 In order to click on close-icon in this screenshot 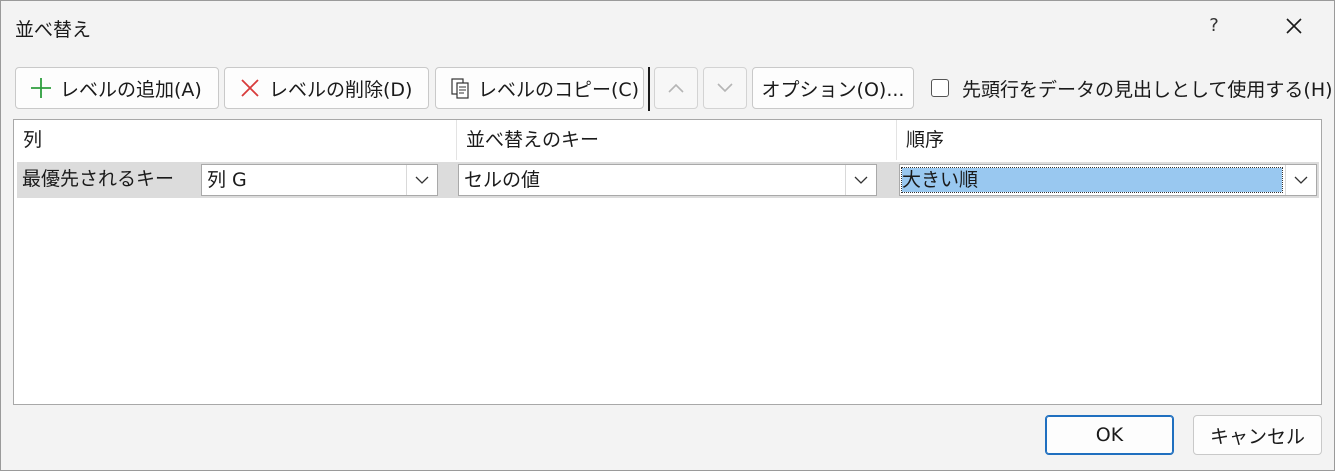, I will do `click(1294, 26)`.